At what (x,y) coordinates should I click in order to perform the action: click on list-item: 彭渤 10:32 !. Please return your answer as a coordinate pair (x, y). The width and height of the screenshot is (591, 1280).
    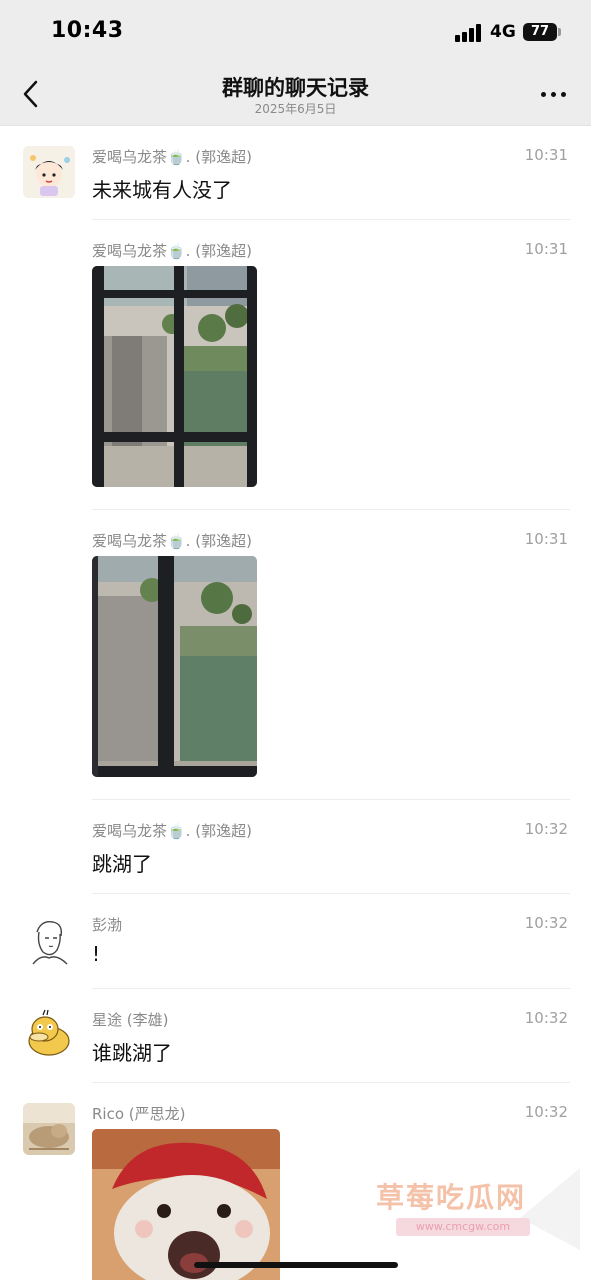
    Looking at the image, I should click on (295, 941).